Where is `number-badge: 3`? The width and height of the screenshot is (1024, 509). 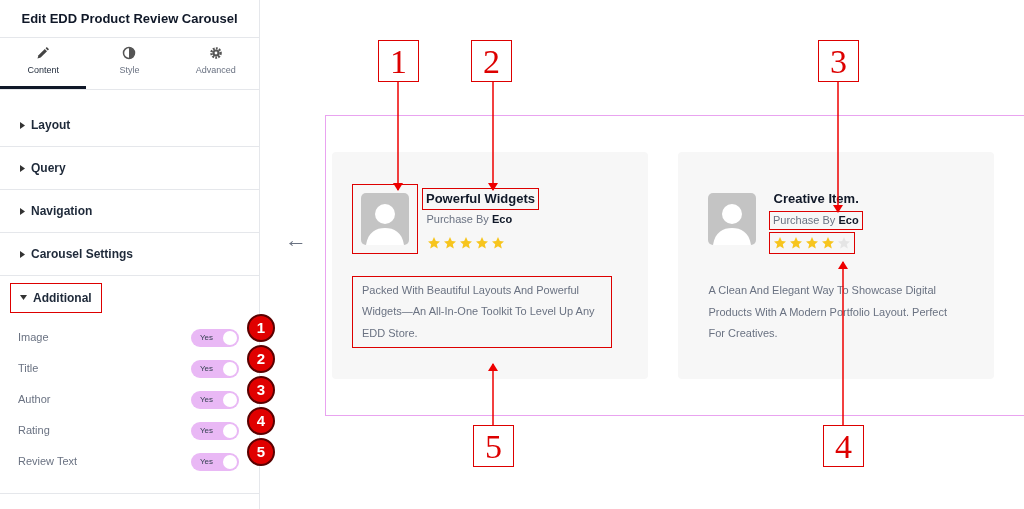
number-badge: 3 is located at coordinates (261, 390).